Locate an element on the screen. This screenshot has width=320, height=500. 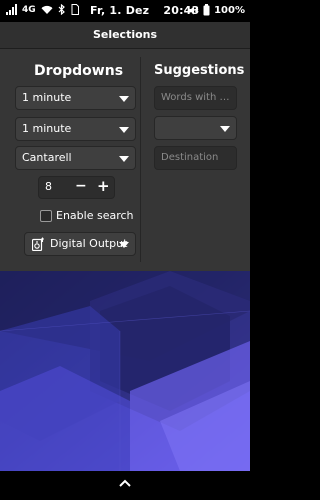
interval-dropdown-2: 1 minute is located at coordinates (75, 129).